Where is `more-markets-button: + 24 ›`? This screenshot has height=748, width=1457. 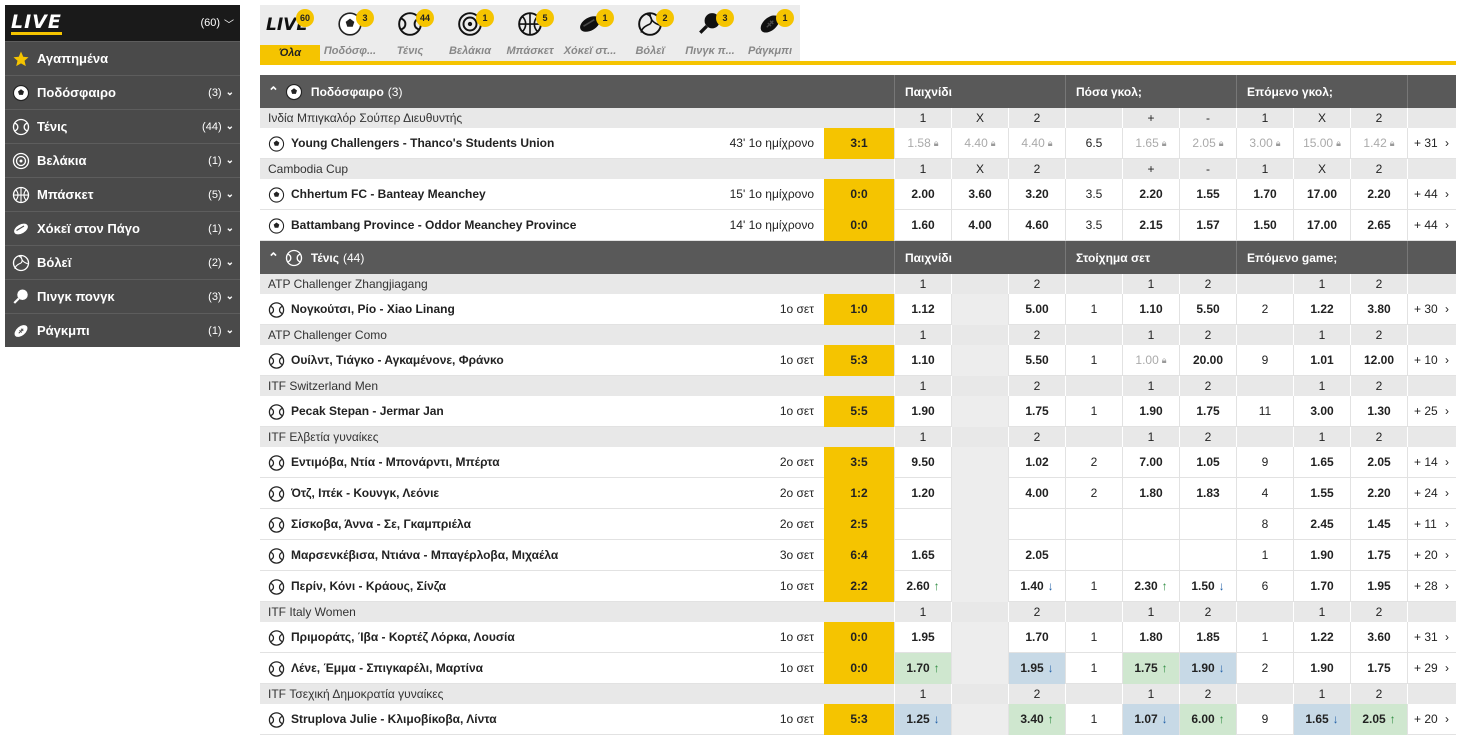 more-markets-button: + 24 › is located at coordinates (1431, 493).